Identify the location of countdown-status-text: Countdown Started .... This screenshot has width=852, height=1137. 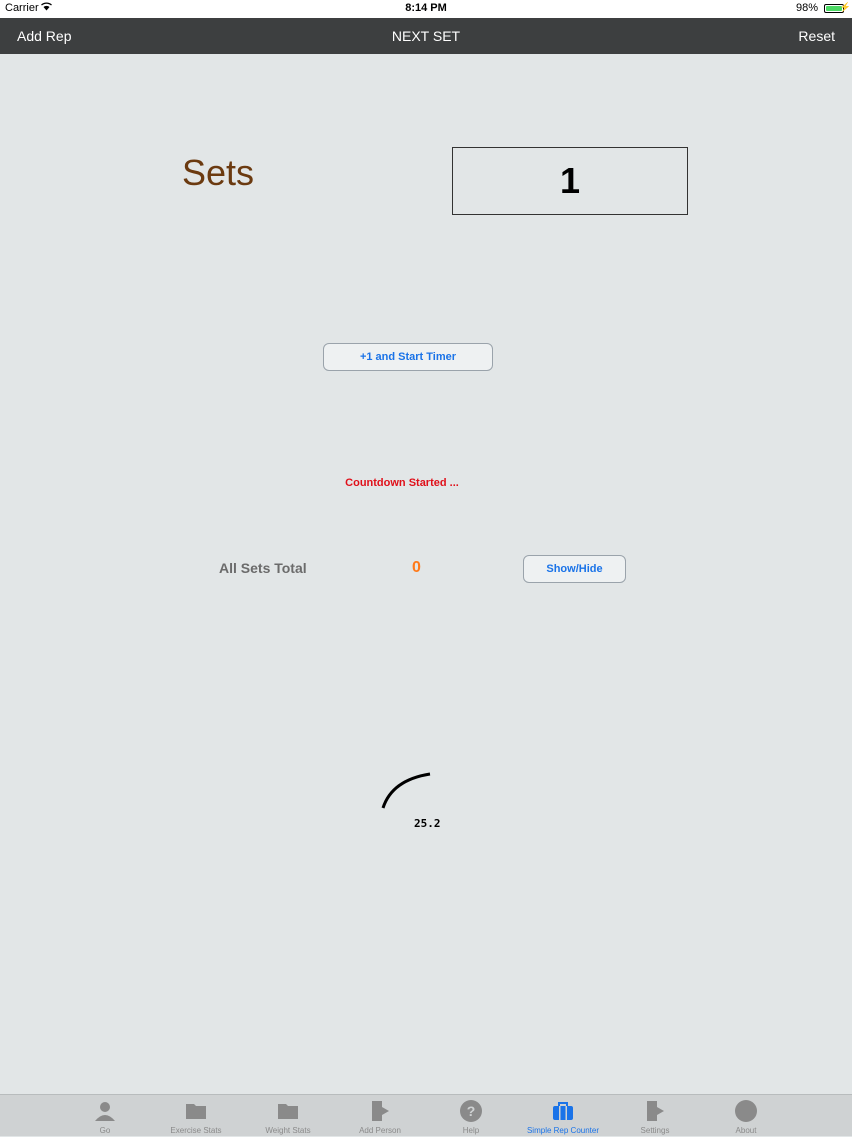
(402, 483).